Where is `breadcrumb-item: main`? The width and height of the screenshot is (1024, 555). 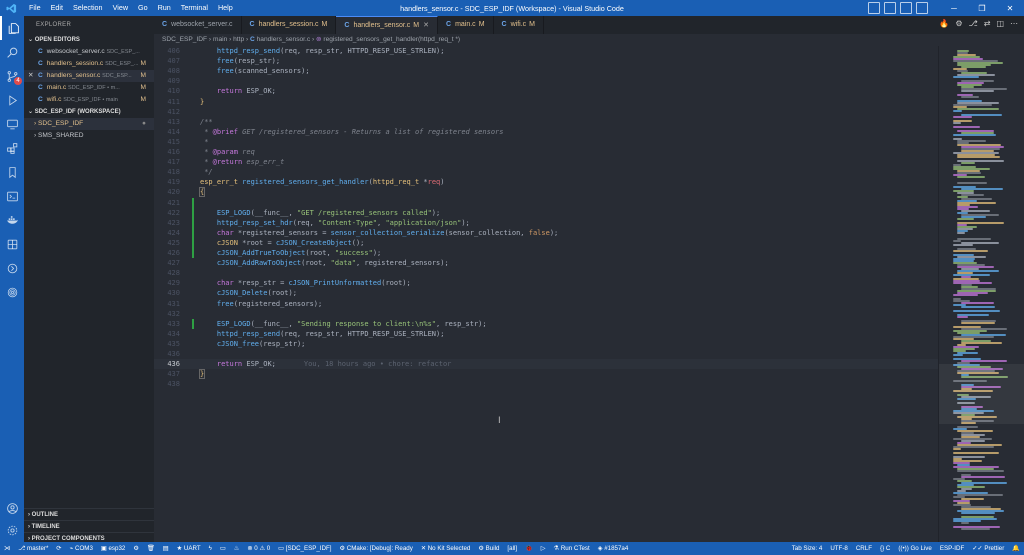 breadcrumb-item: main is located at coordinates (220, 39).